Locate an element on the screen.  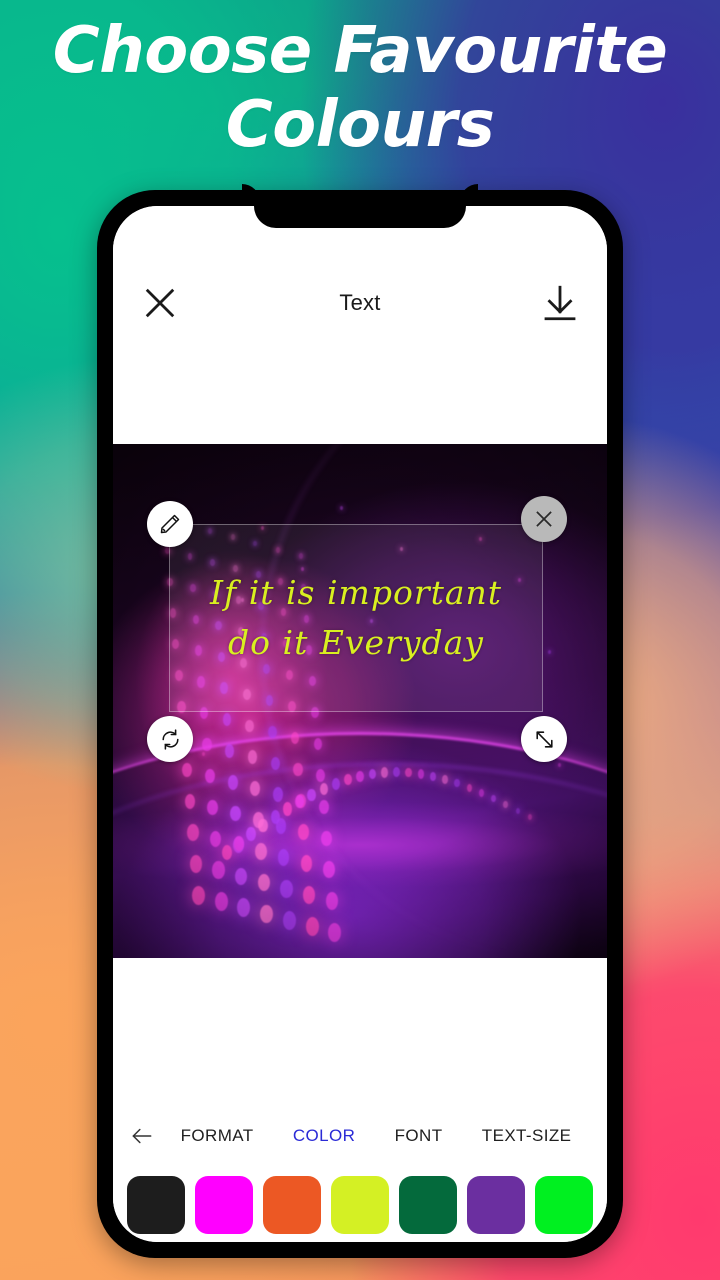
app-header: Text is located at coordinates (360, 325).